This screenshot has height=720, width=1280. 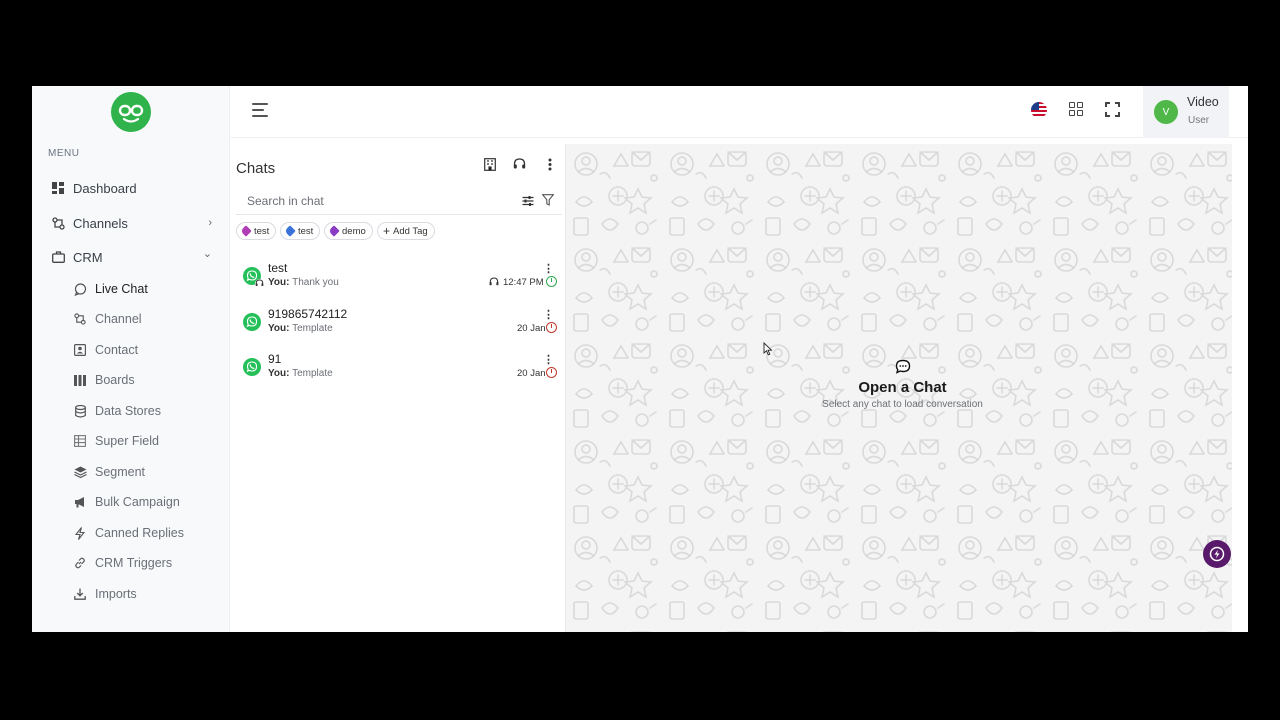 I want to click on sidebar-item-channel: Channel, so click(x=131, y=319).